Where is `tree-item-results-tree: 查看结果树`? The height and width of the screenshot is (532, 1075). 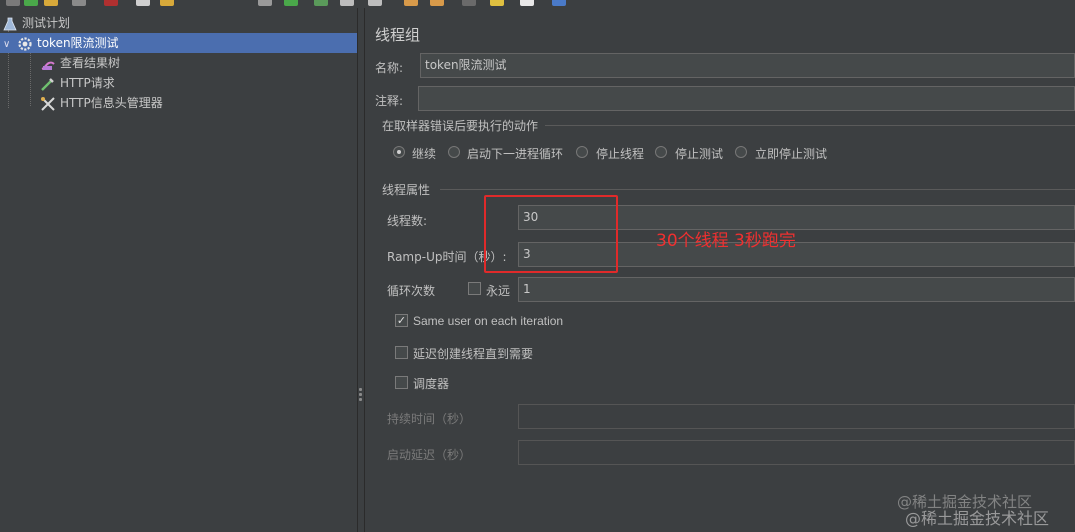 tree-item-results-tree: 查看结果树 is located at coordinates (190, 63).